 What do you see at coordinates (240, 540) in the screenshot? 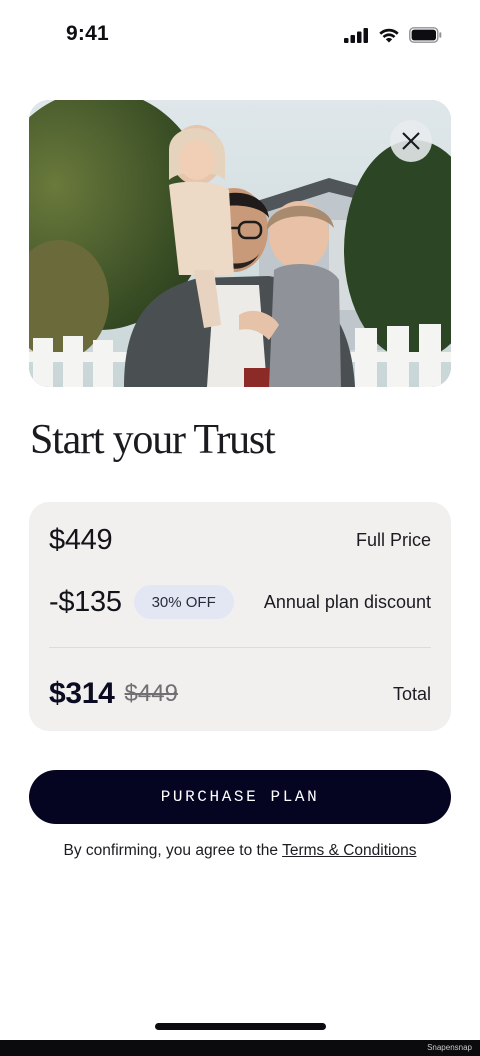
I see `full-price-row: $449 Full Price` at bounding box center [240, 540].